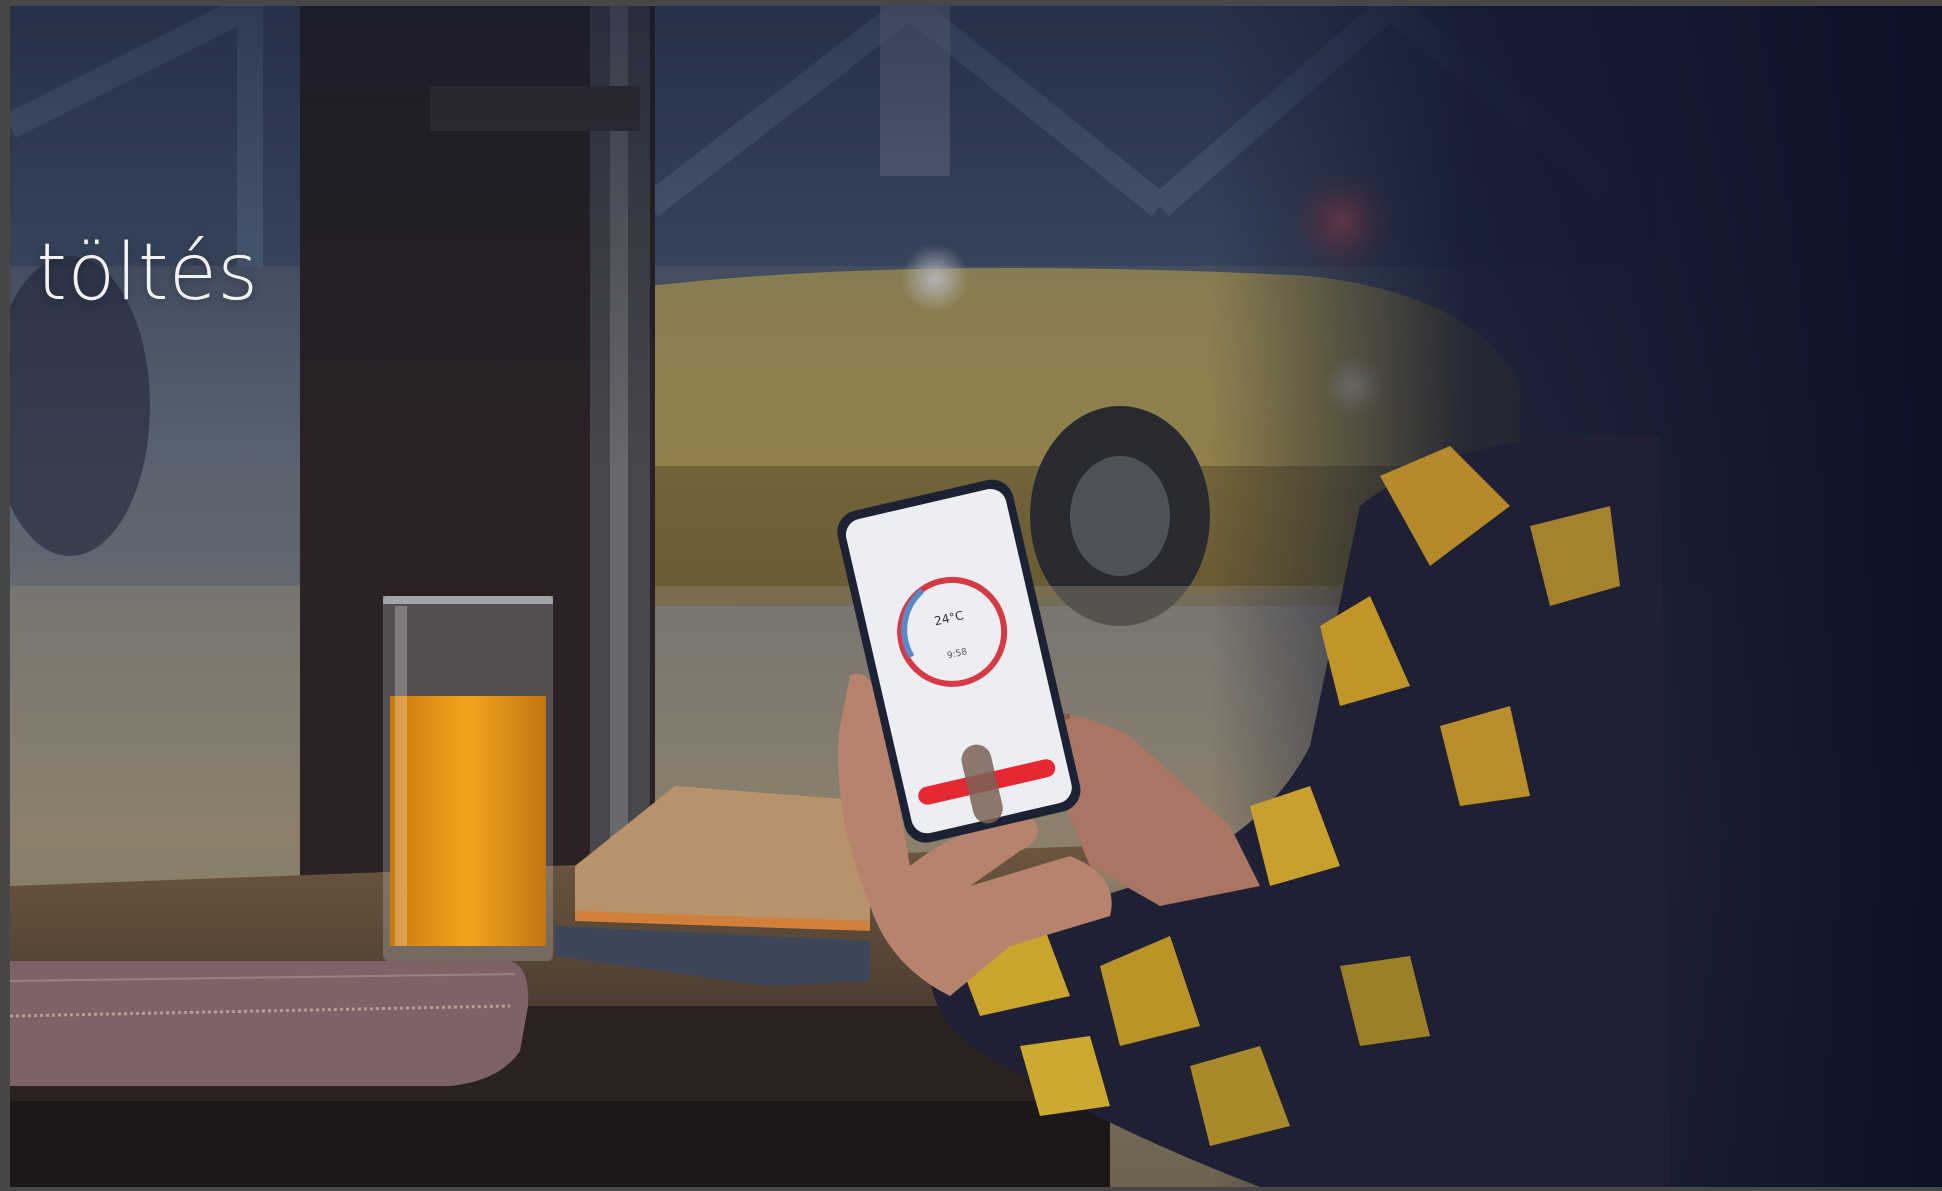 The image size is (1942, 1191). I want to click on hero-headline: t töltés, so click(134, 273).